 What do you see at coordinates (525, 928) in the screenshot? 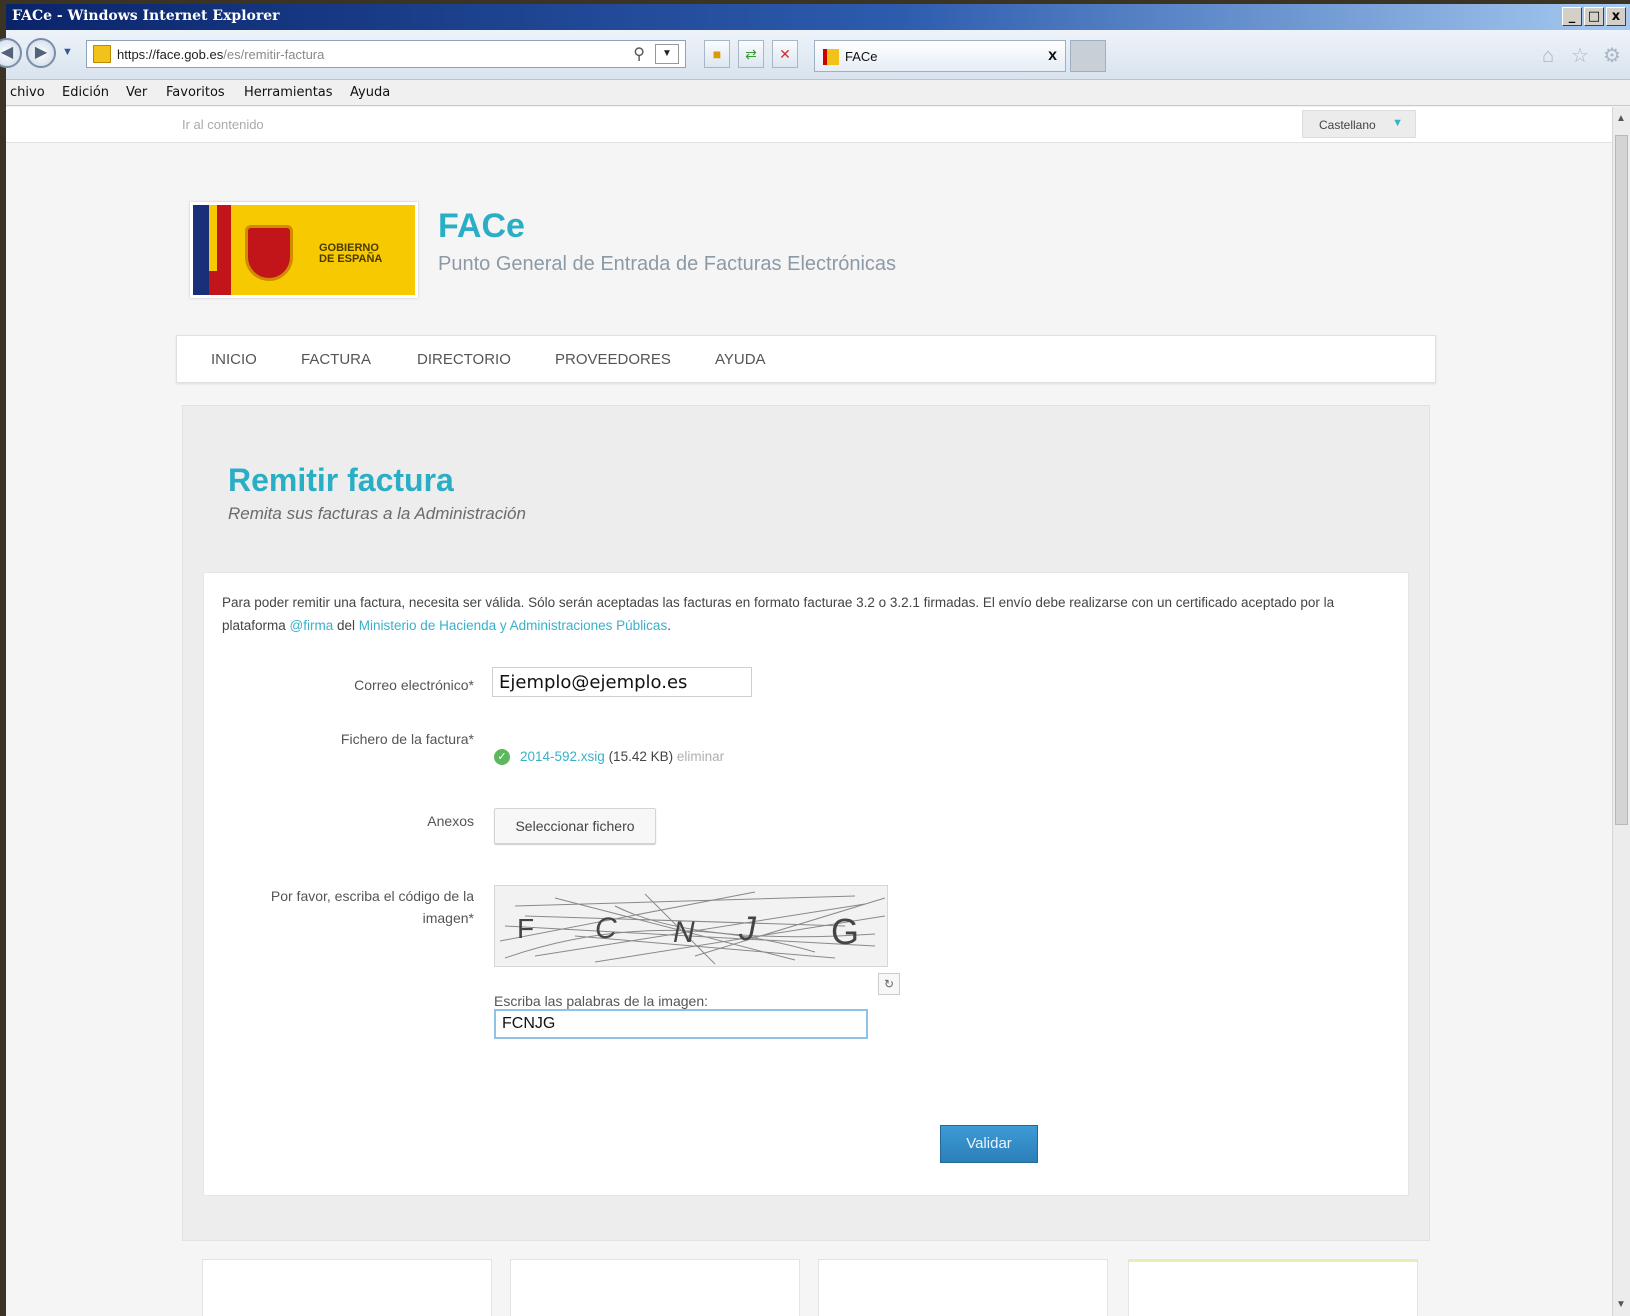
I see `captcha-char: F` at bounding box center [525, 928].